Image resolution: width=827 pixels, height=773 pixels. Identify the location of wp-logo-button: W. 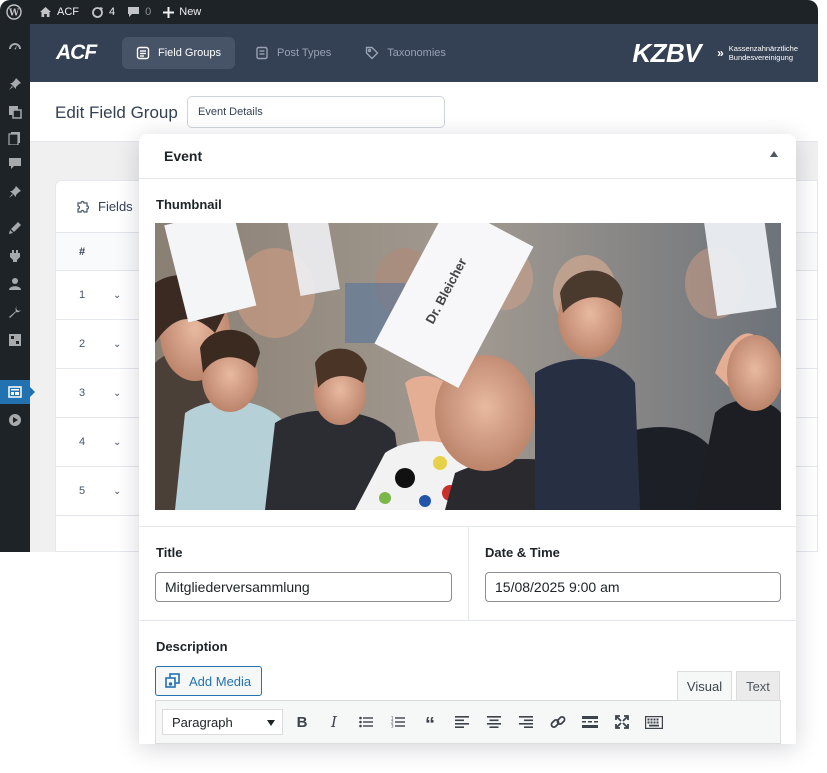
(16, 12).